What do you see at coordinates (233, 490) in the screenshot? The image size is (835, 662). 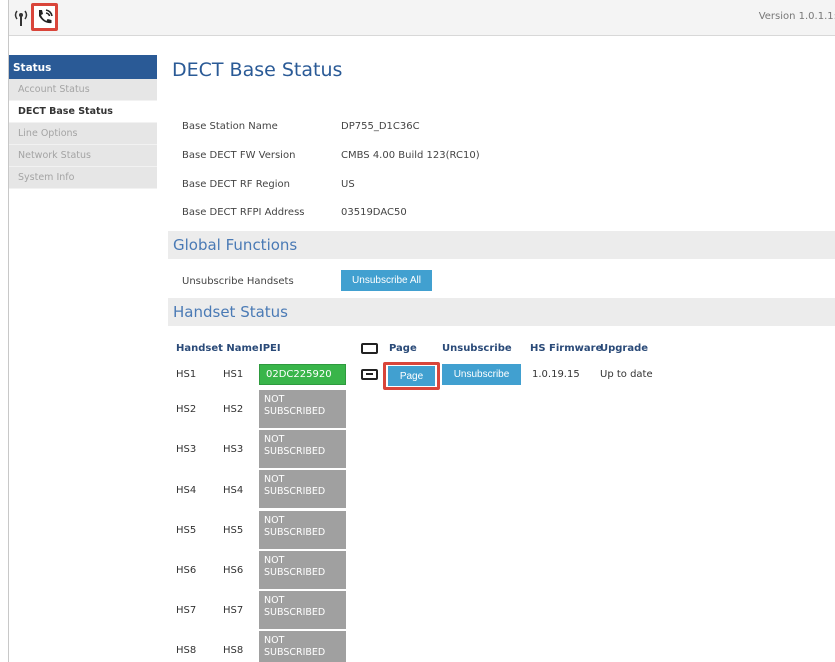 I see `handset-name: HS4` at bounding box center [233, 490].